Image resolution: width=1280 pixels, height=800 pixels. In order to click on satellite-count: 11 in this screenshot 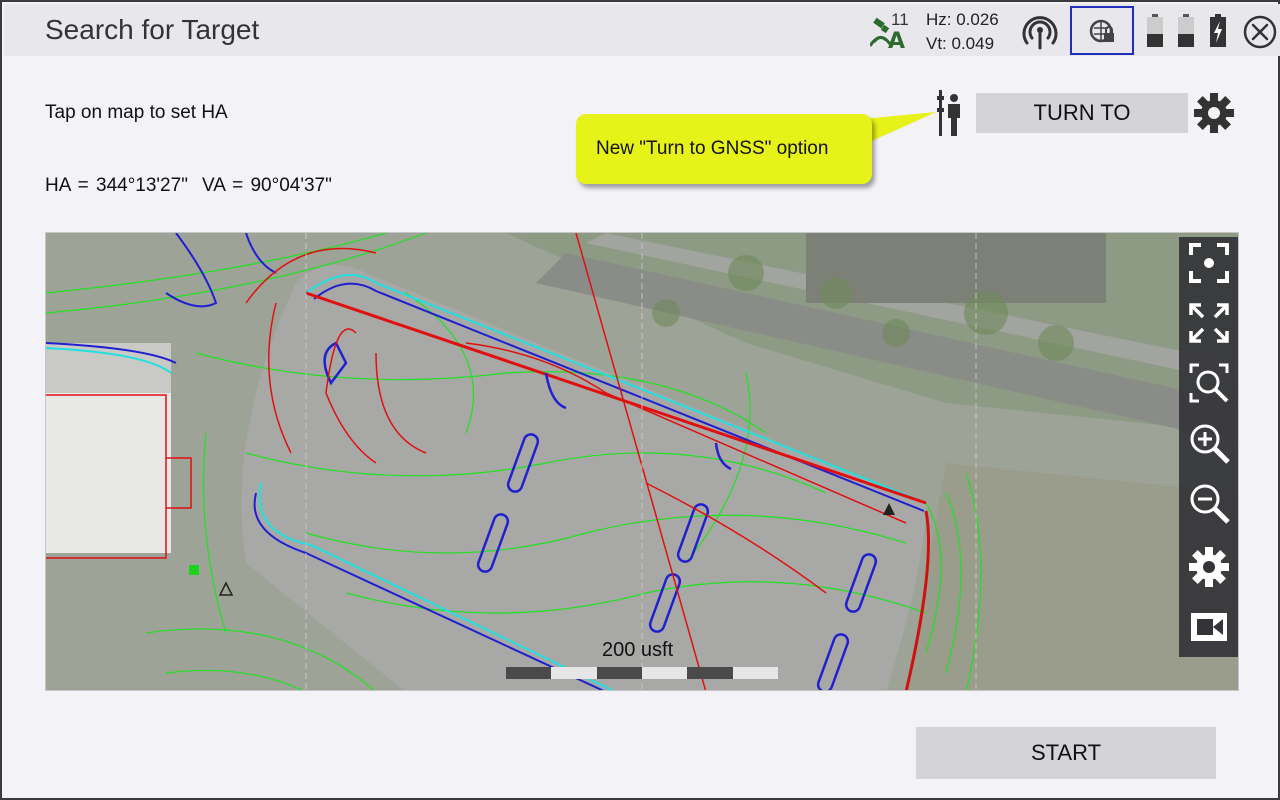, I will do `click(900, 19)`.